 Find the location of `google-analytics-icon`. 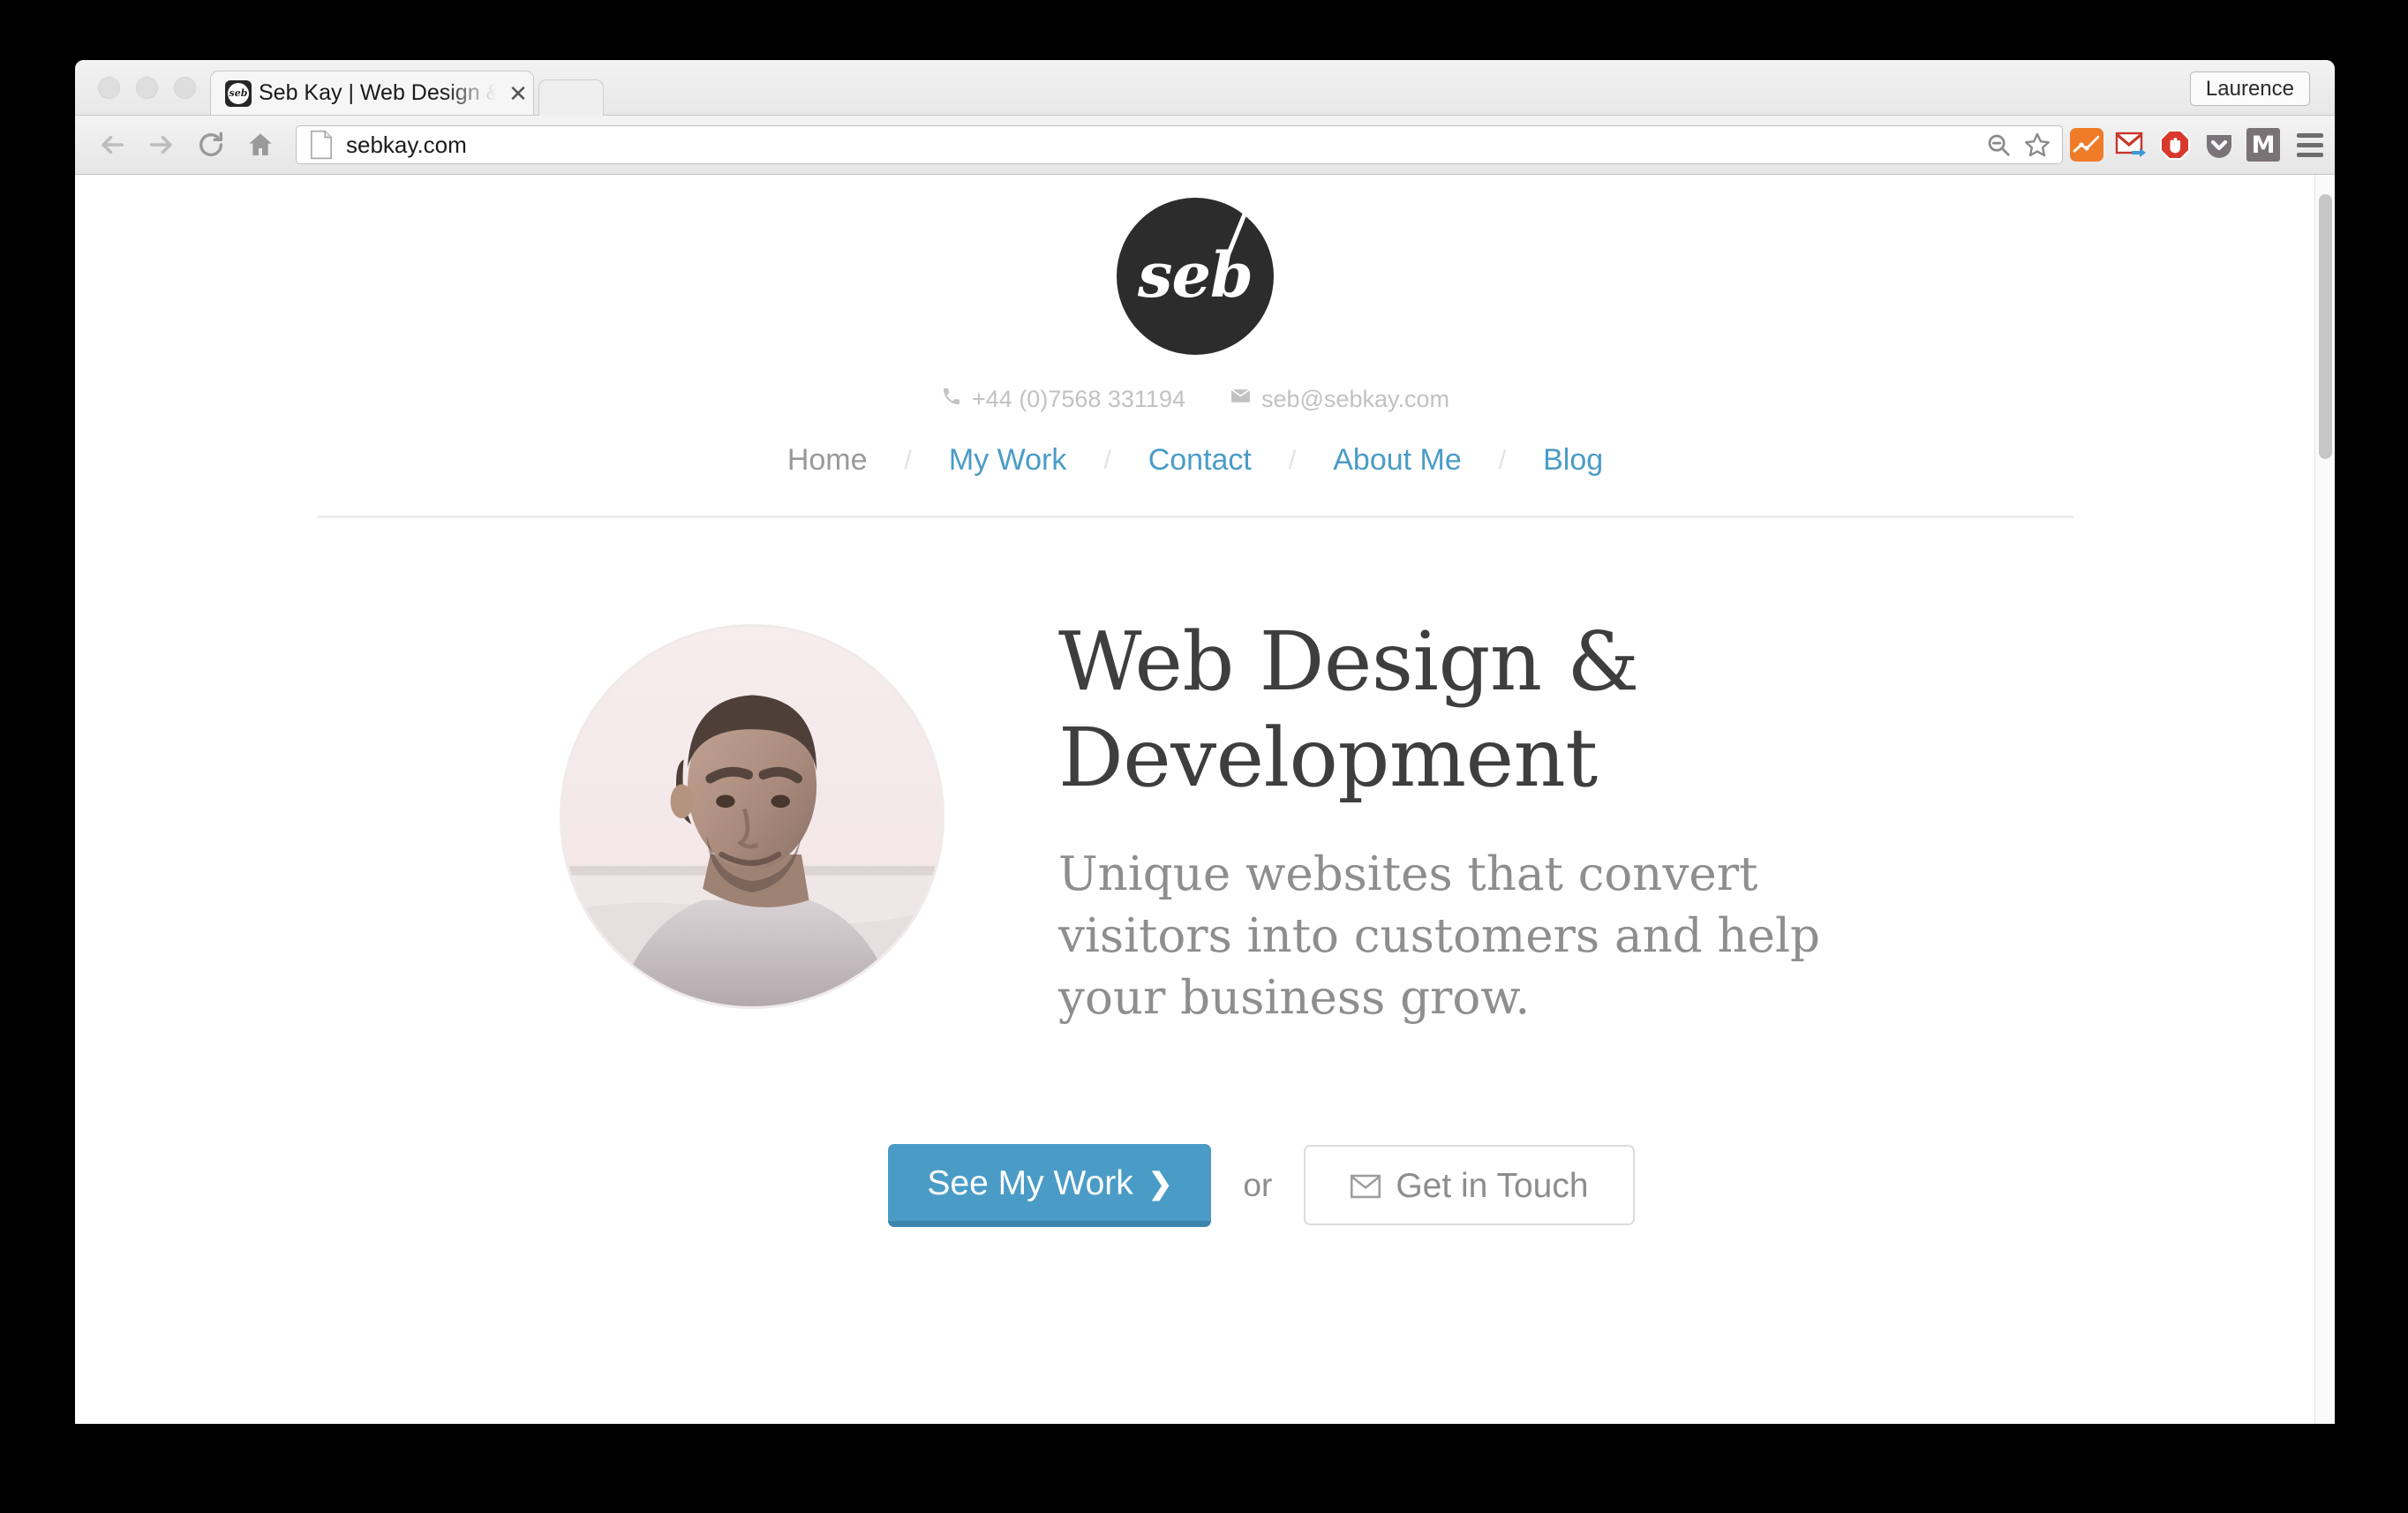

google-analytics-icon is located at coordinates (2086, 145).